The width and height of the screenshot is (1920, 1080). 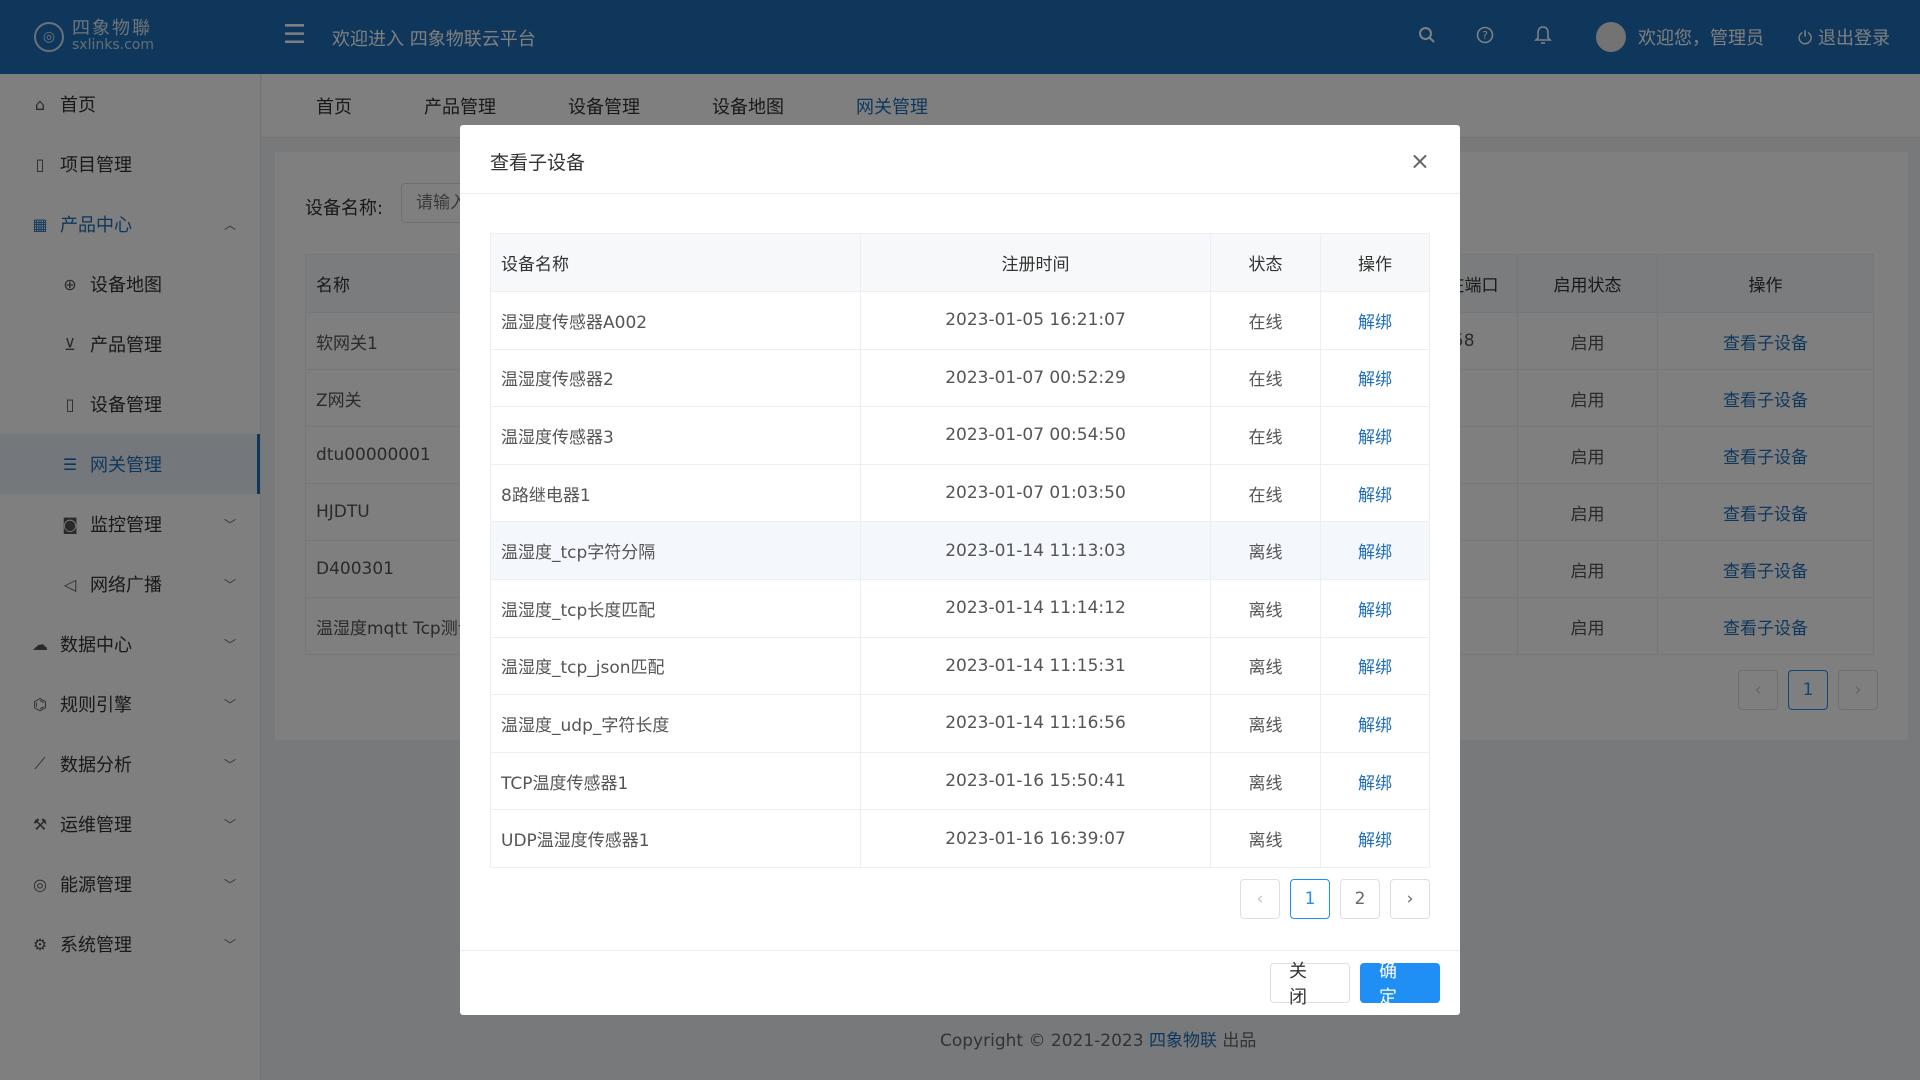 I want to click on cell-device-name: TCP温度传感器1, so click(x=675, y=781).